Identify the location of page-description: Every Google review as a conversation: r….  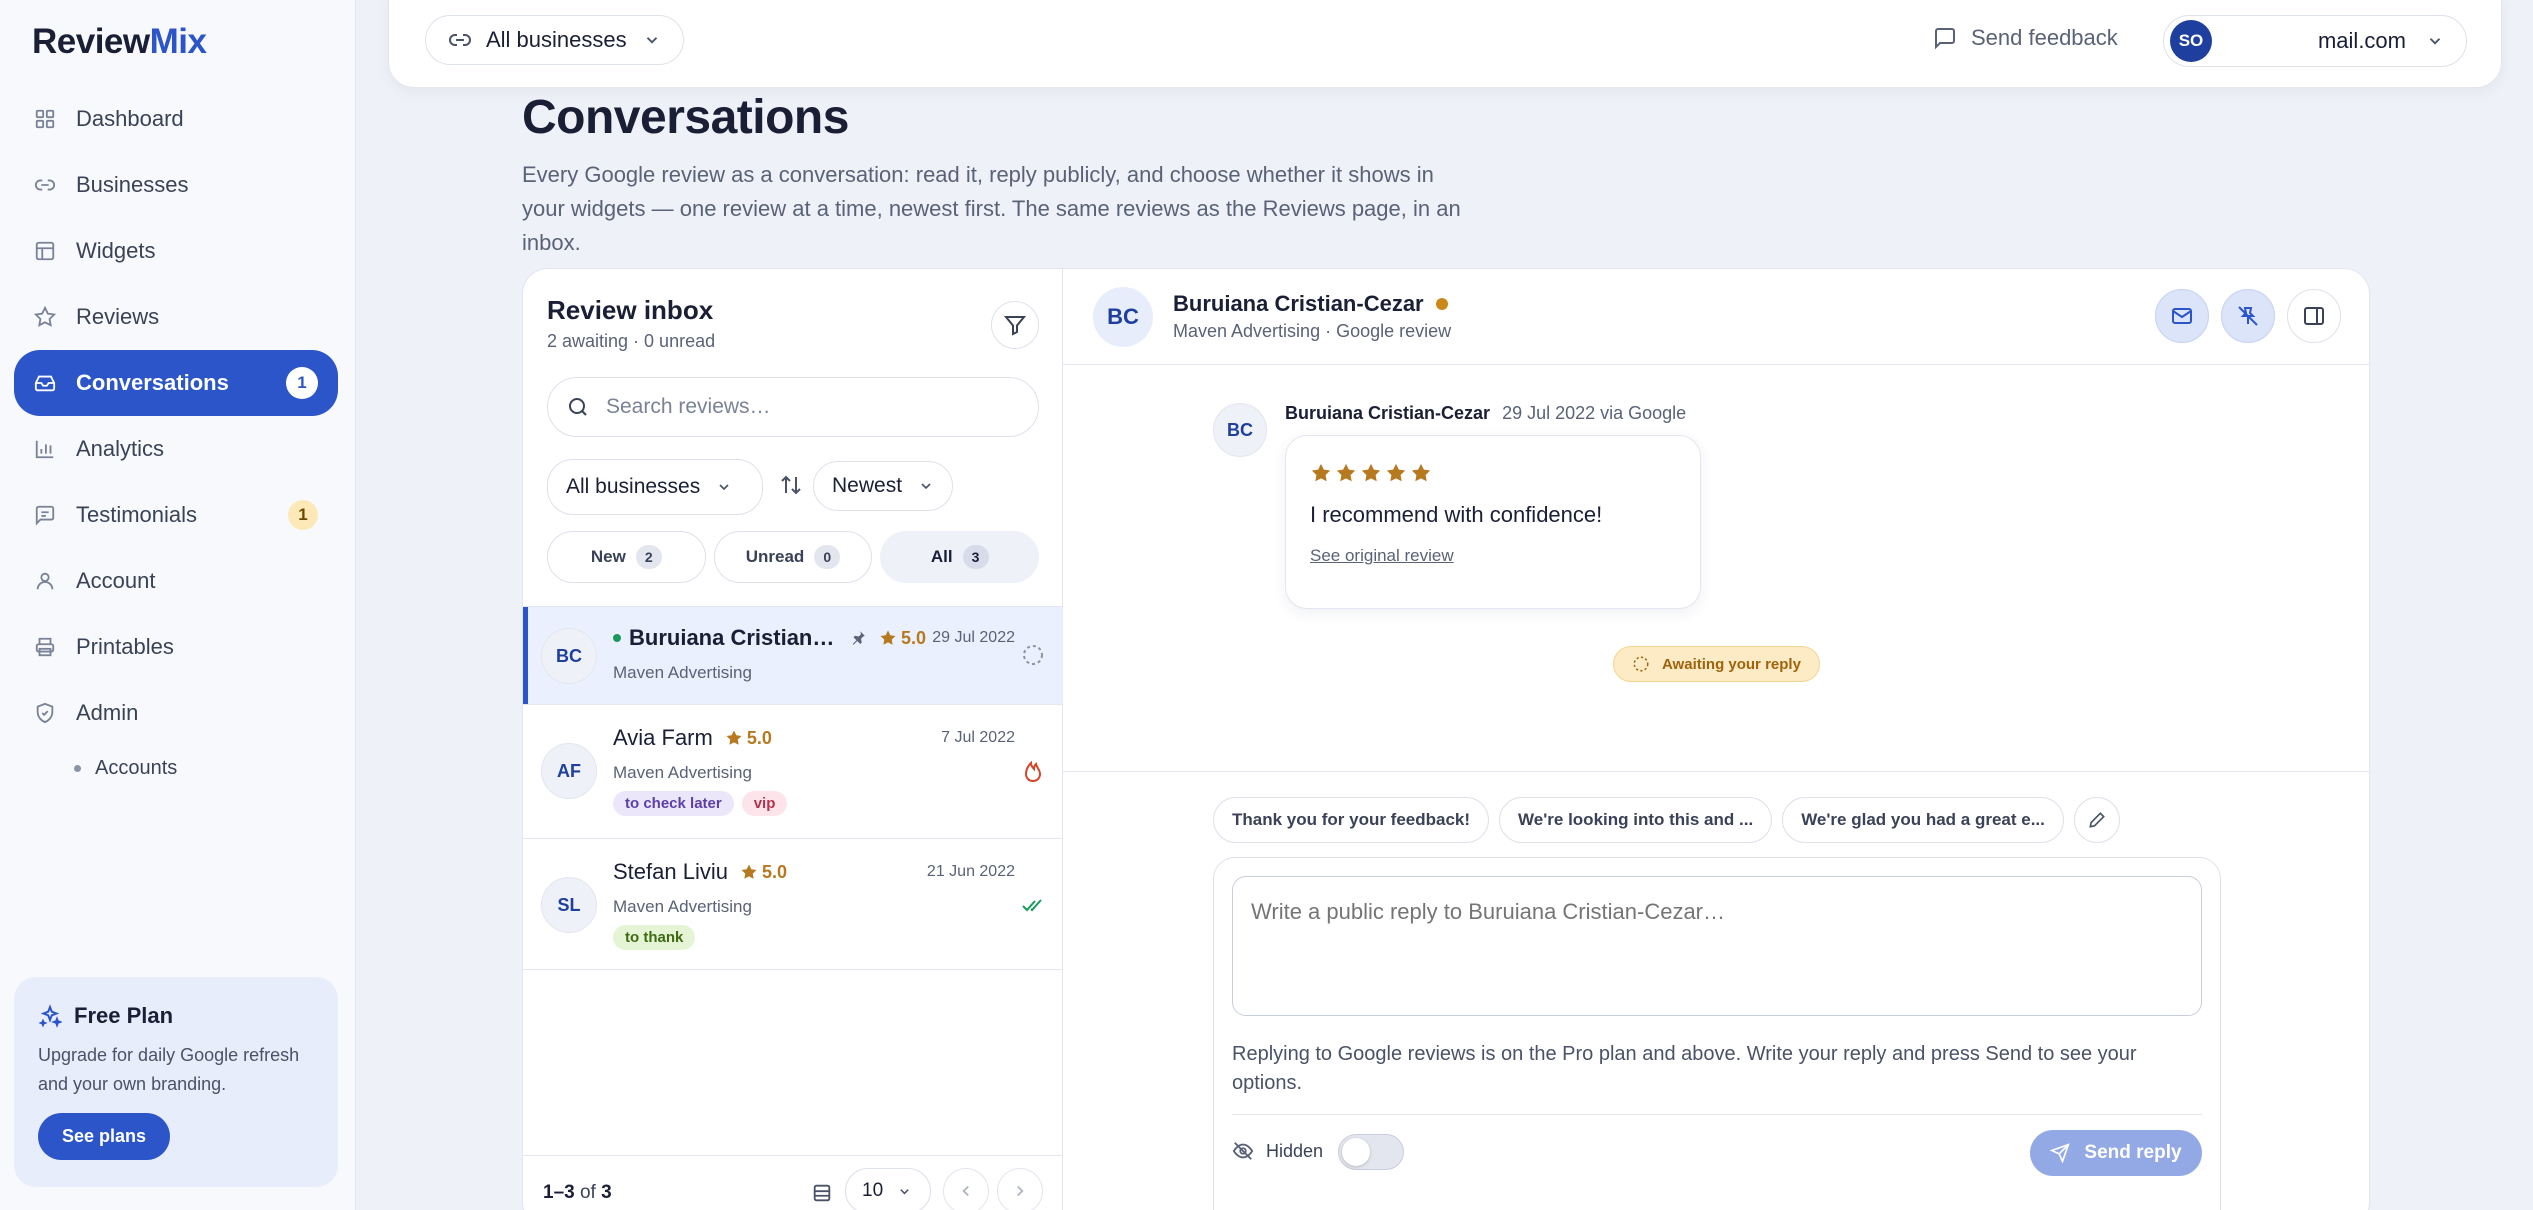
(991, 208).